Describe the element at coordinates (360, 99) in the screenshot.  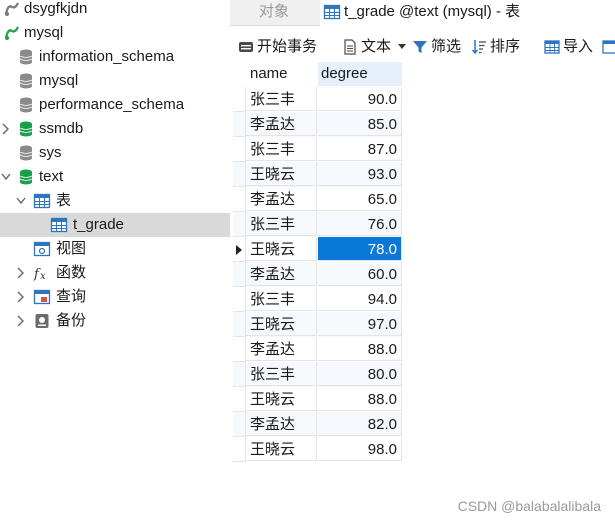
I see `cell-degree: 90.0` at that location.